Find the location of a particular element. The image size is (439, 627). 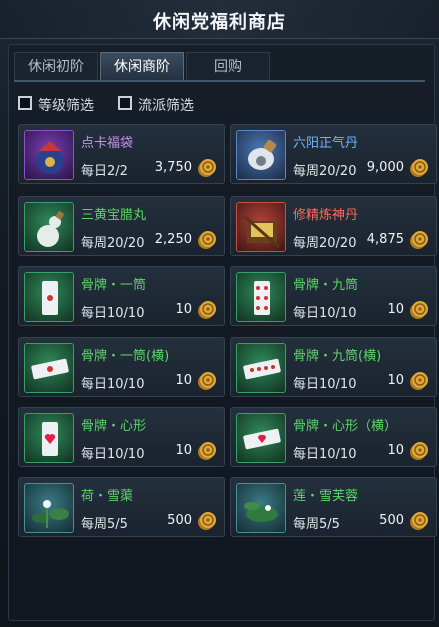

title-bar: 休闲党福利商店 is located at coordinates (219, 19).